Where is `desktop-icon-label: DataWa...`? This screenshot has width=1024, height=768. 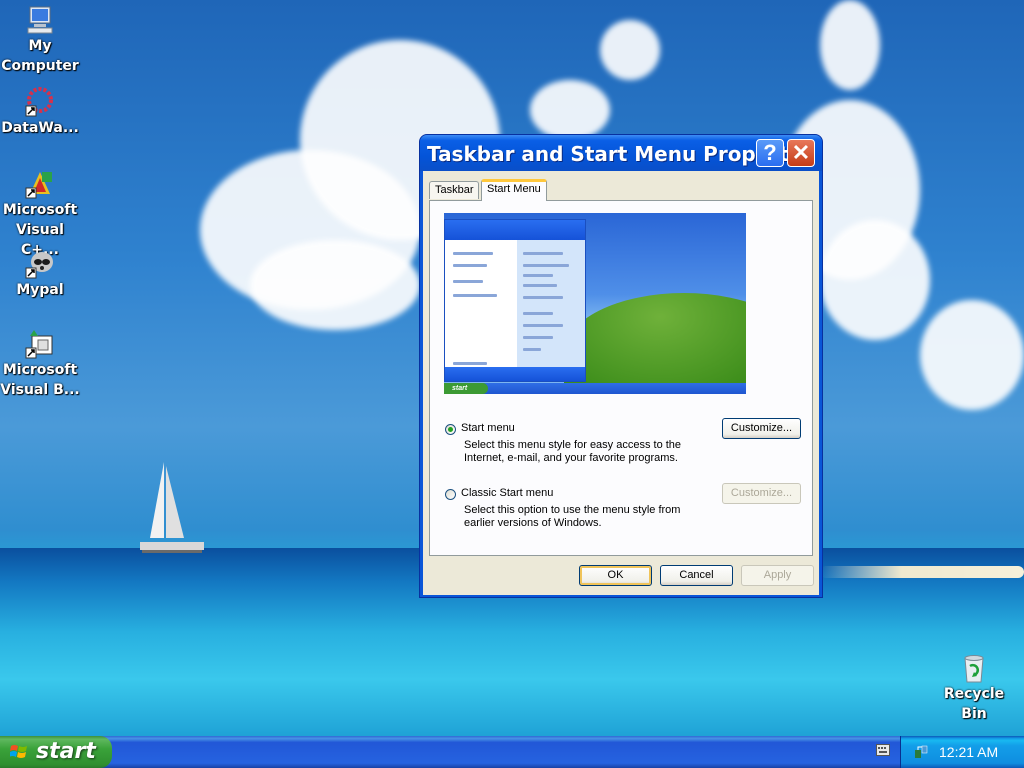
desktop-icon-label: DataWa... is located at coordinates (40, 128).